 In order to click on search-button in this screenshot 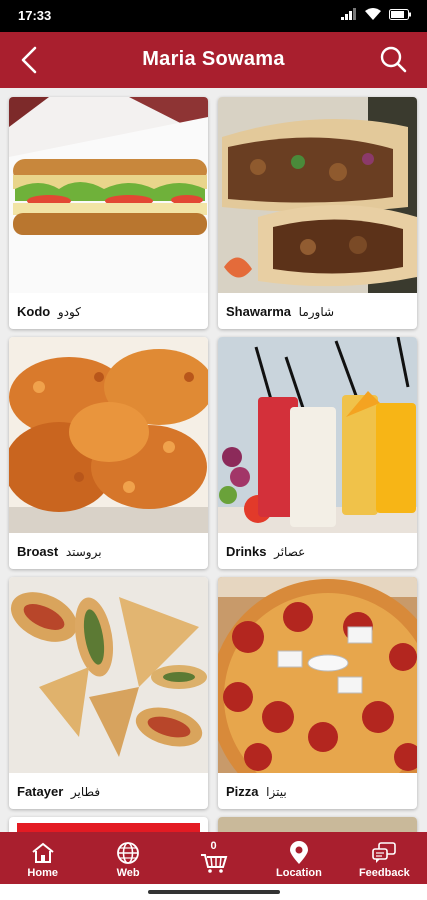, I will do `click(393, 60)`.